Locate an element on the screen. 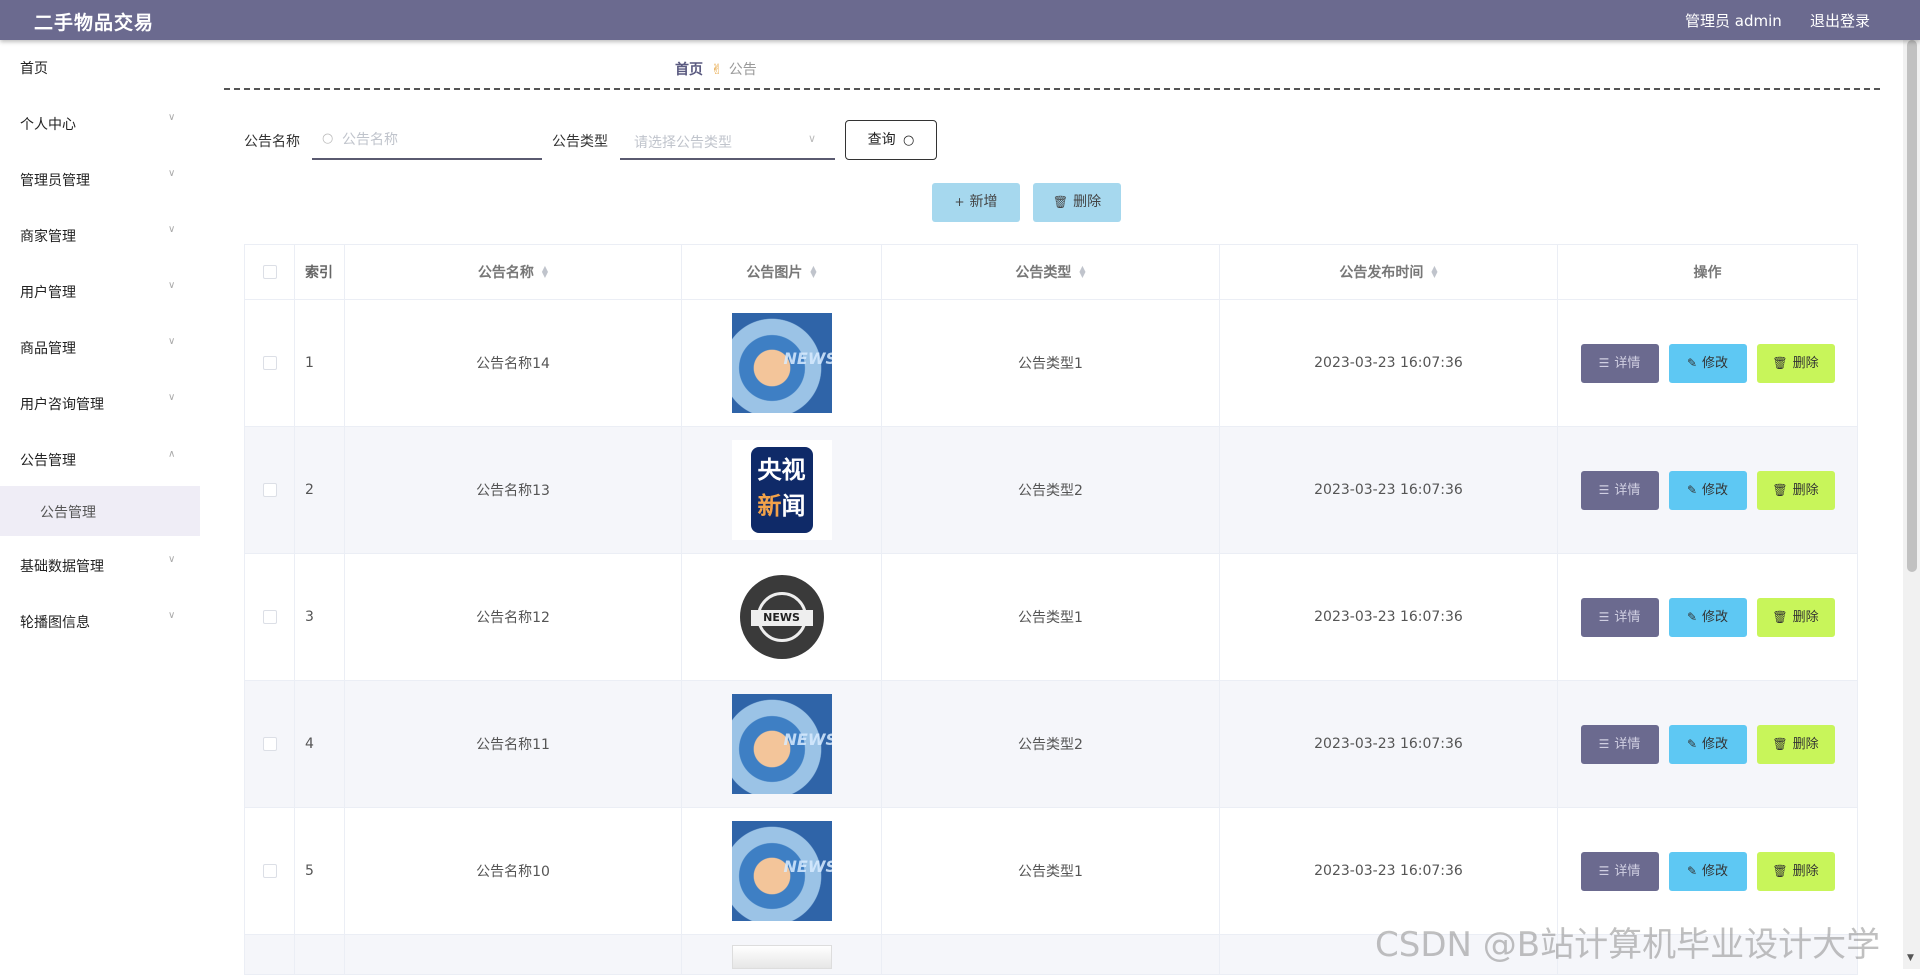  sidebar-item-users: 用户管理 ∨ is located at coordinates (100, 290).